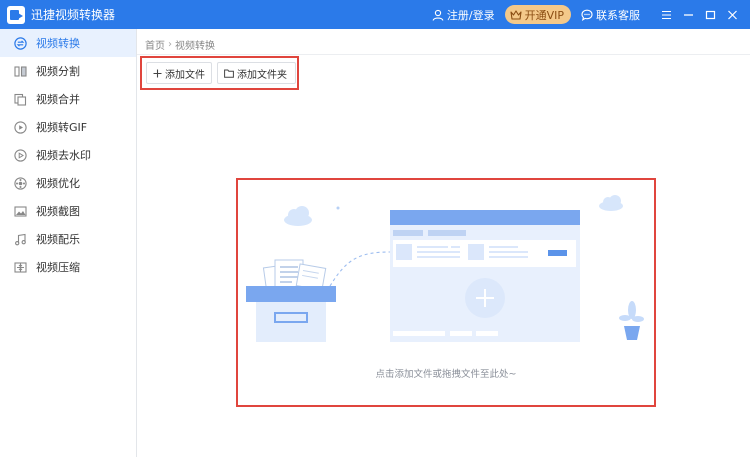  Describe the element at coordinates (20, 71) in the screenshot. I see `split-icon` at that location.